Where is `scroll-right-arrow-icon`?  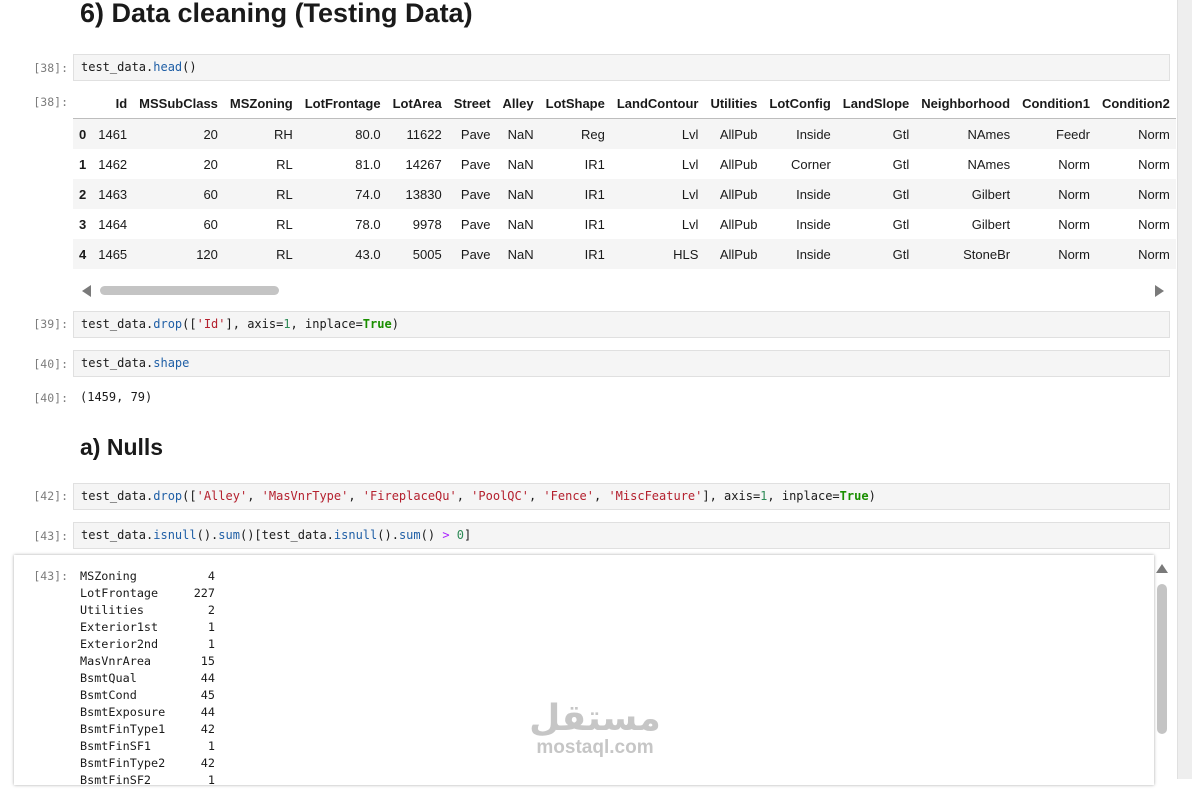 scroll-right-arrow-icon is located at coordinates (1159, 291).